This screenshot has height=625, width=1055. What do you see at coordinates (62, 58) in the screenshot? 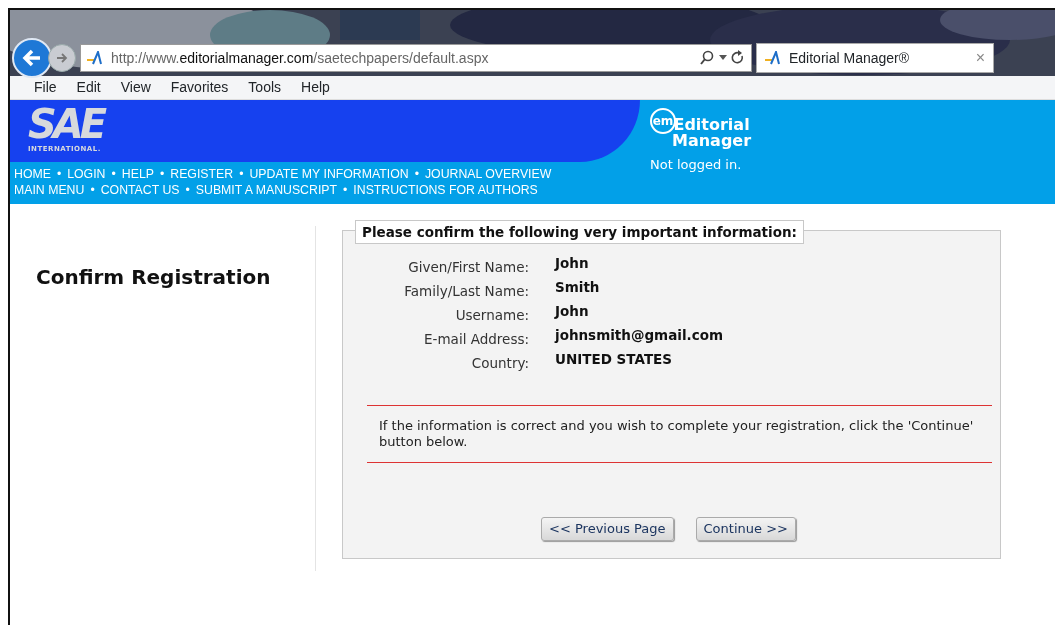
I see `forward-arrow-icon` at bounding box center [62, 58].